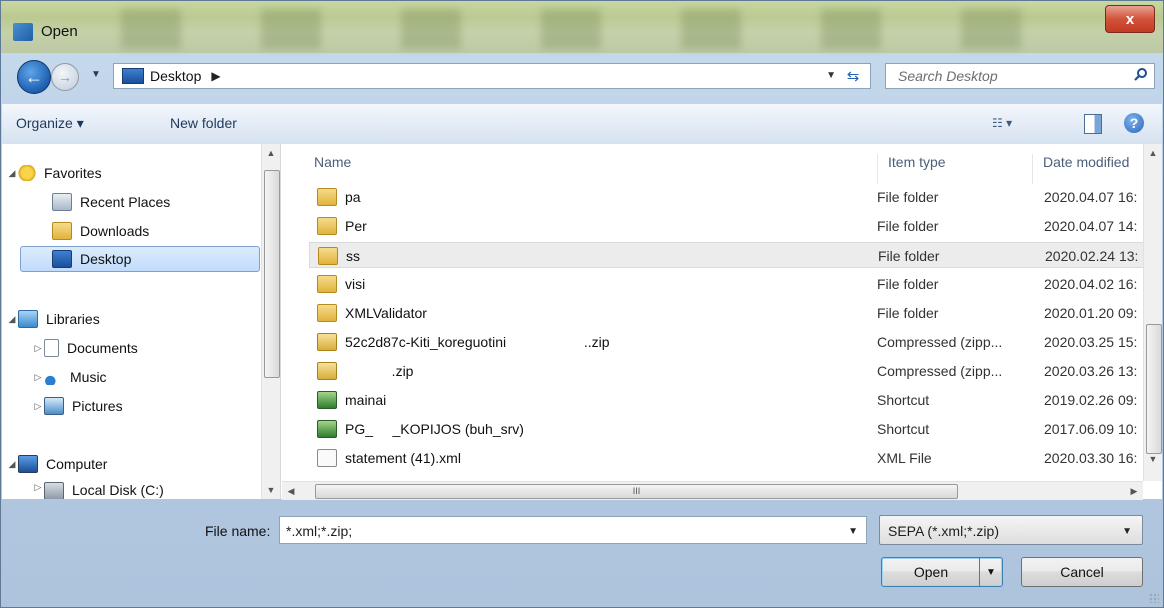  I want to click on nav-pane-scrollbar: ▲ ▼, so click(270, 321).